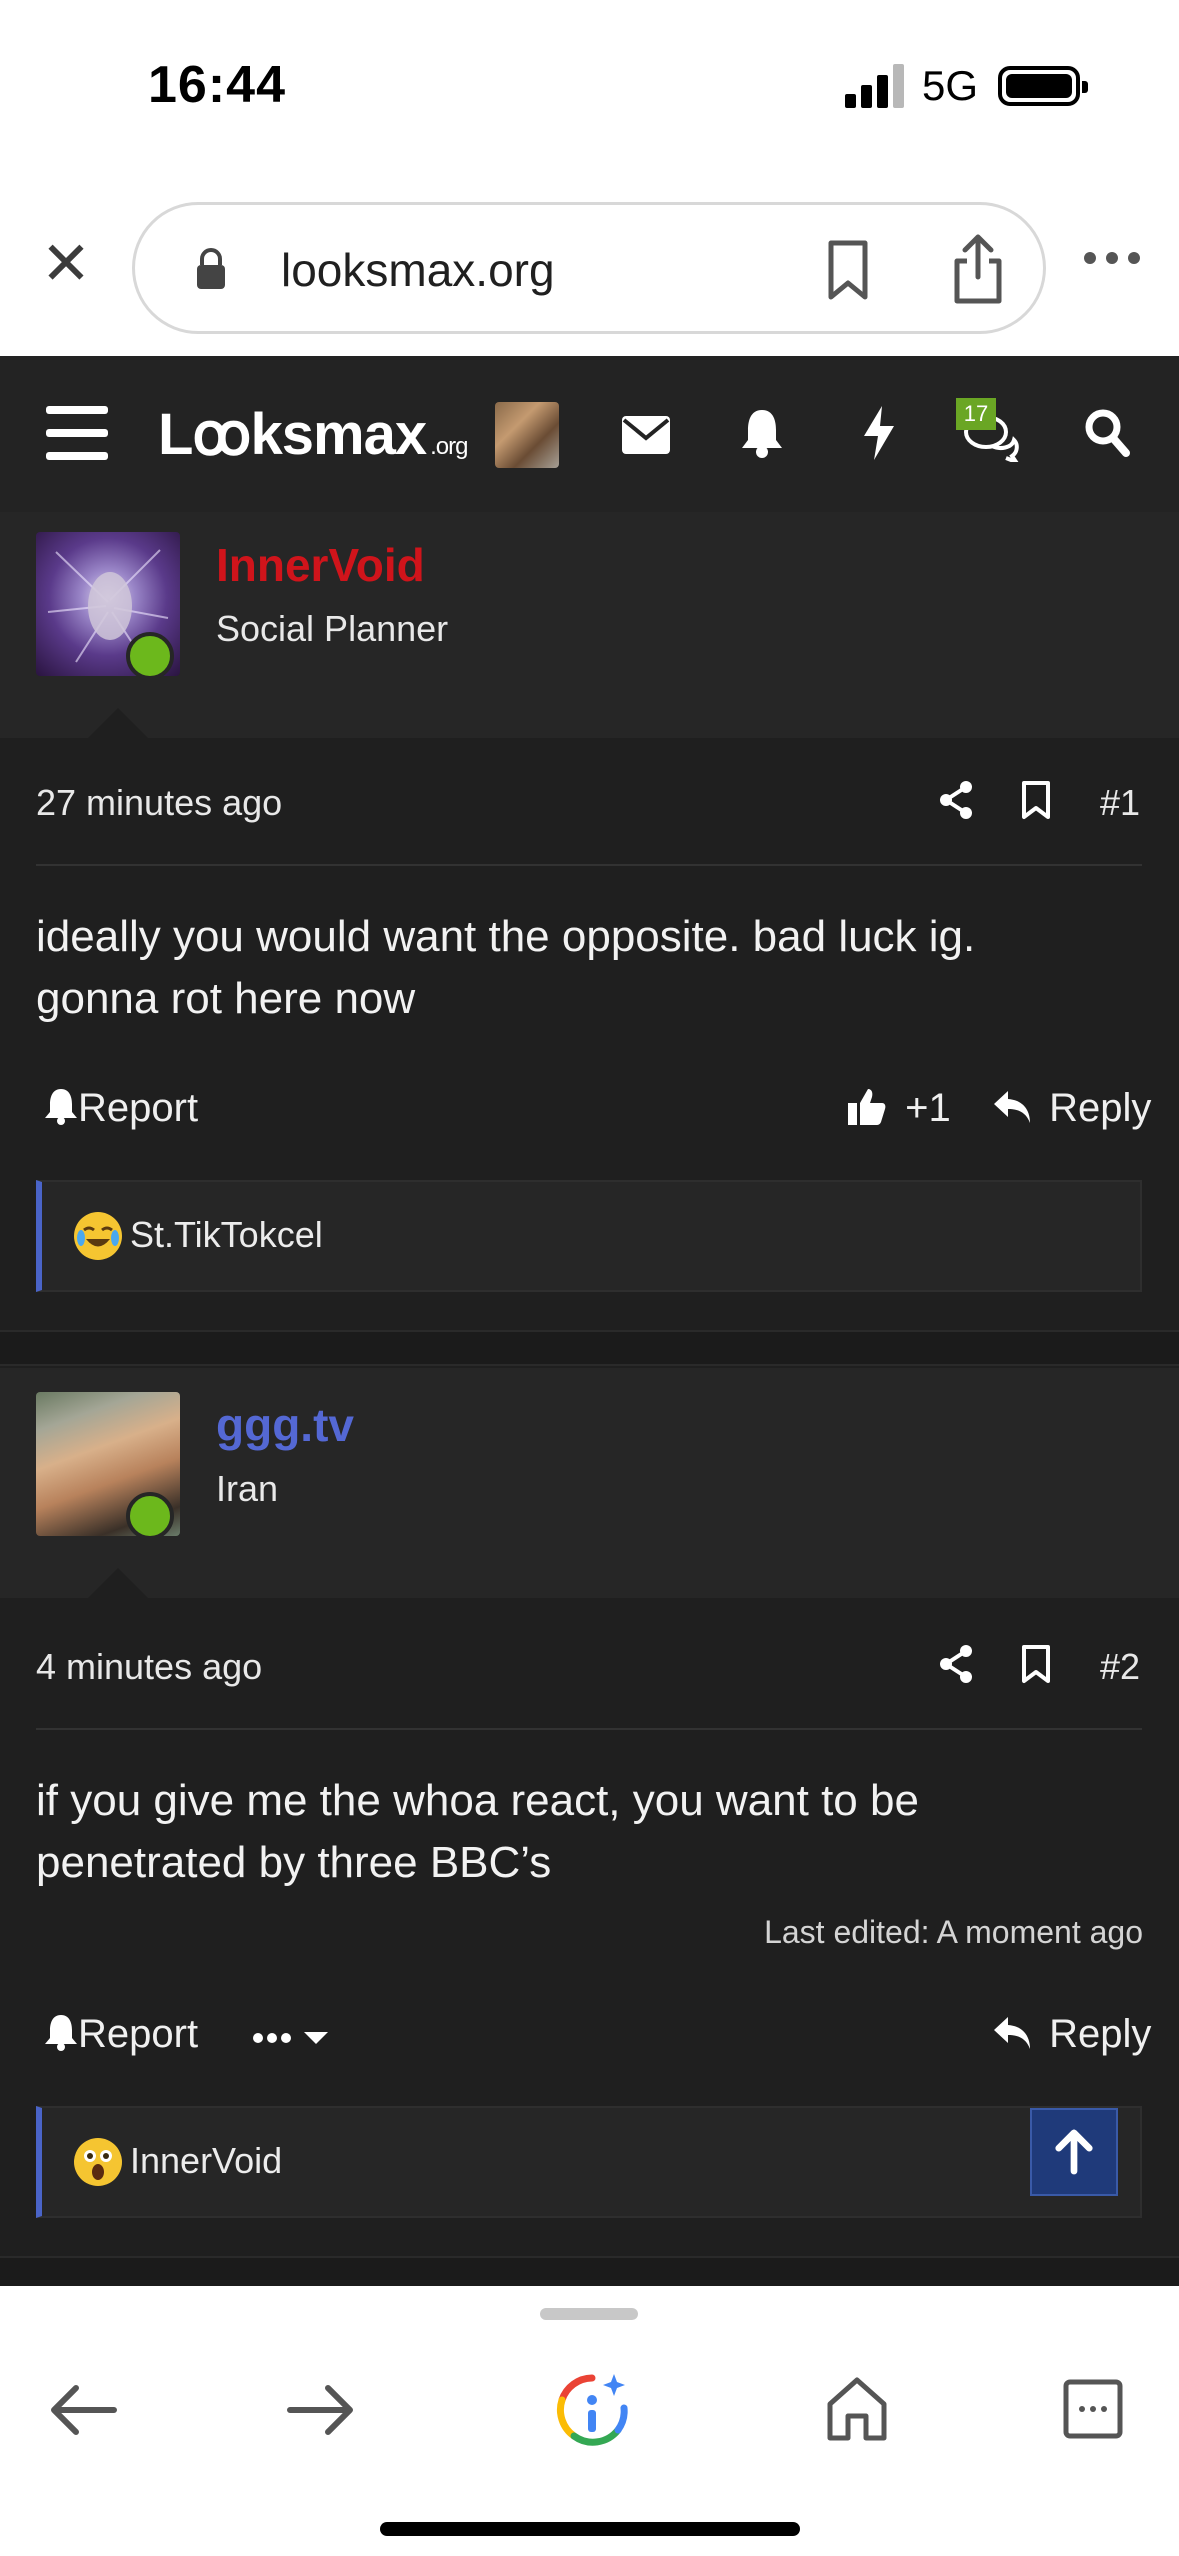 Image resolution: width=1179 pixels, height=2556 pixels. What do you see at coordinates (285, 1425) in the screenshot?
I see `post-2-username: ggg.tv` at bounding box center [285, 1425].